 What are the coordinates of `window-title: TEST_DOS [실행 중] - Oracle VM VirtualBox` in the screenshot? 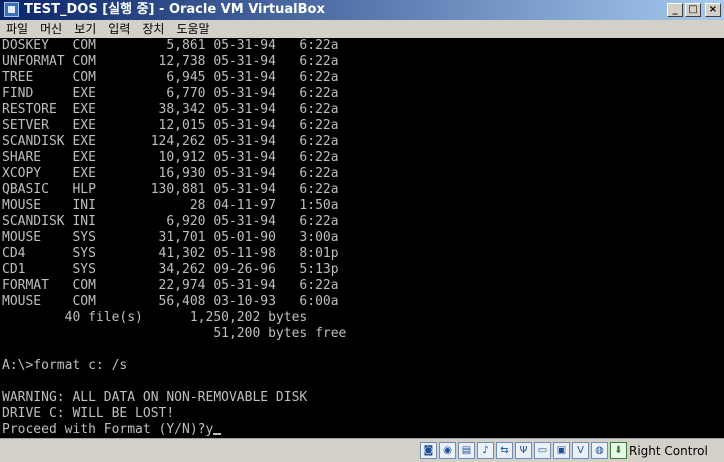 It's located at (174, 9).